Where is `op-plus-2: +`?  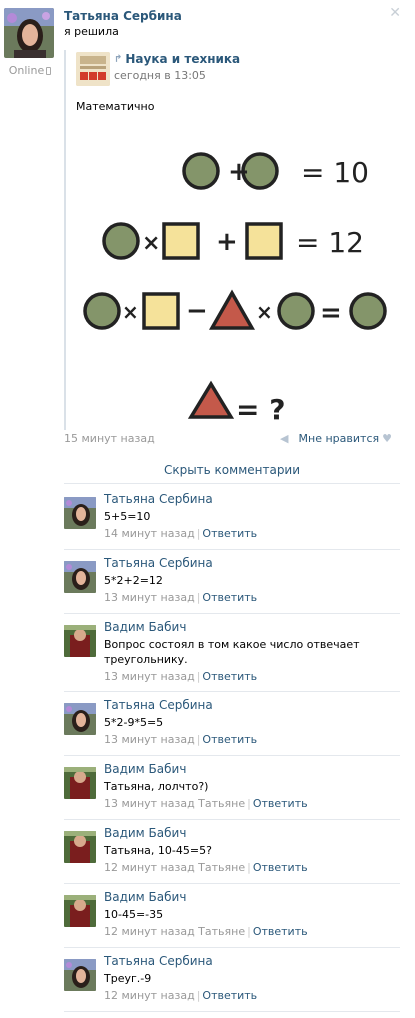 op-plus-2: + is located at coordinates (227, 242).